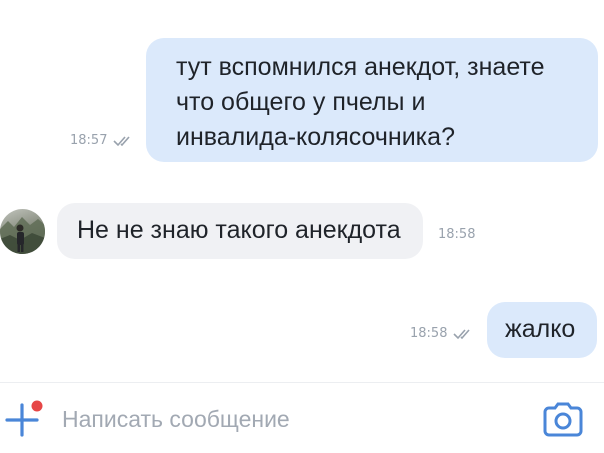 The height and width of the screenshot is (453, 604). I want to click on message-text: Не не знаю такого анекдота, so click(239, 230).